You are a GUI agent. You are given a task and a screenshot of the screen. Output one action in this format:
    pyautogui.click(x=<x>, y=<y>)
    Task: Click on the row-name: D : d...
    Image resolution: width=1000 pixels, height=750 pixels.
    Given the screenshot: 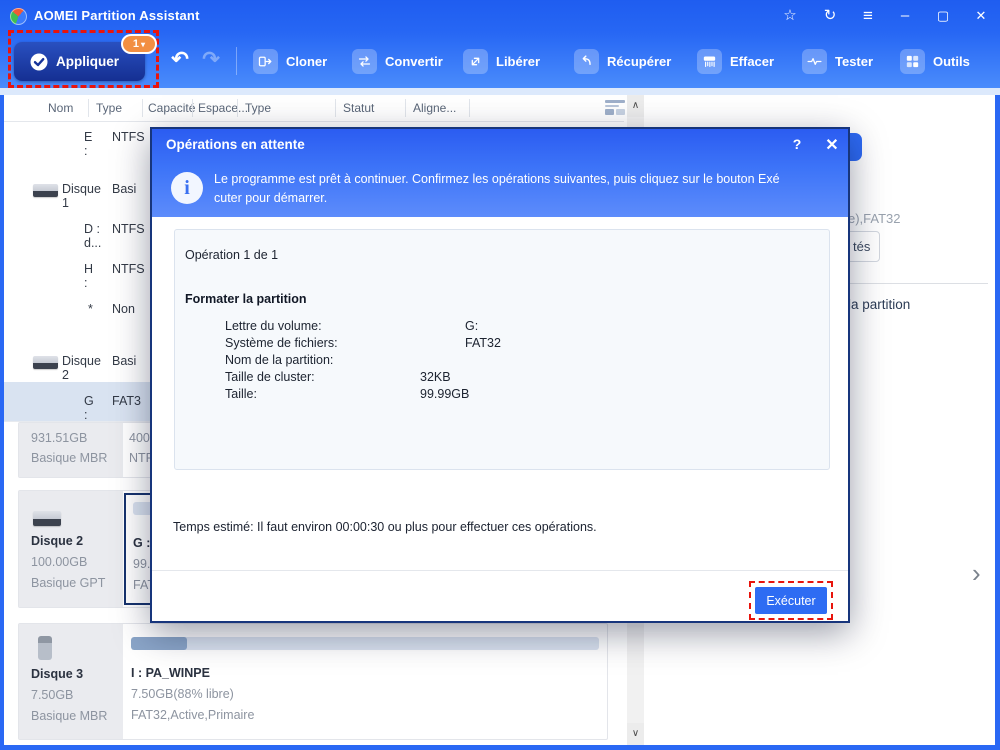 What is the action you would take?
    pyautogui.click(x=93, y=236)
    